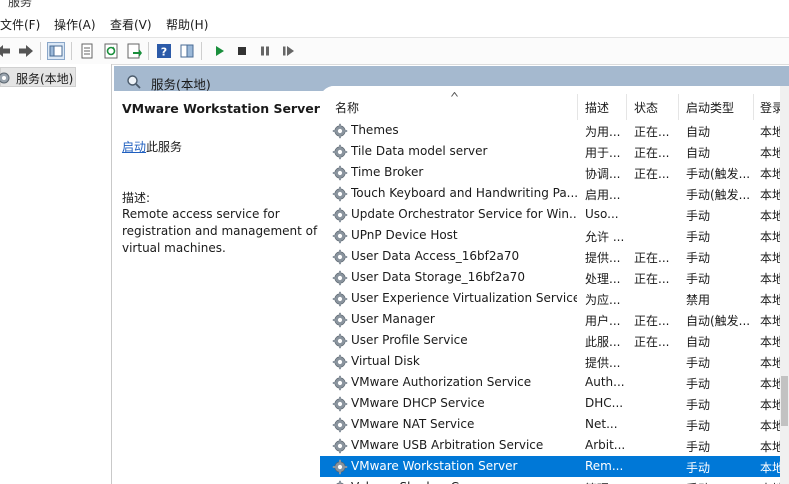 Image resolution: width=789 pixels, height=484 pixels. I want to click on start-service-suffix: 此服务, so click(164, 147).